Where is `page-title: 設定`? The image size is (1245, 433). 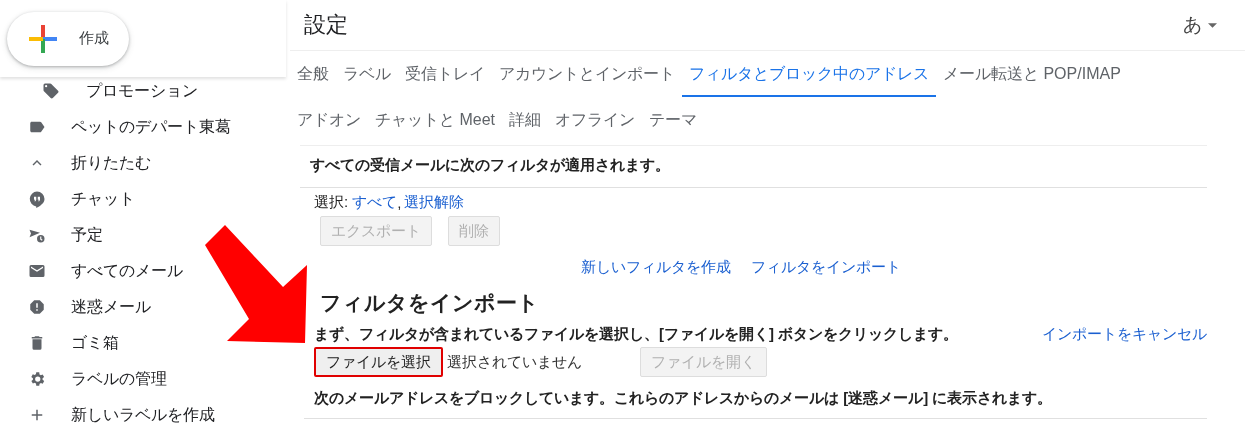
page-title: 設定 is located at coordinates (326, 25).